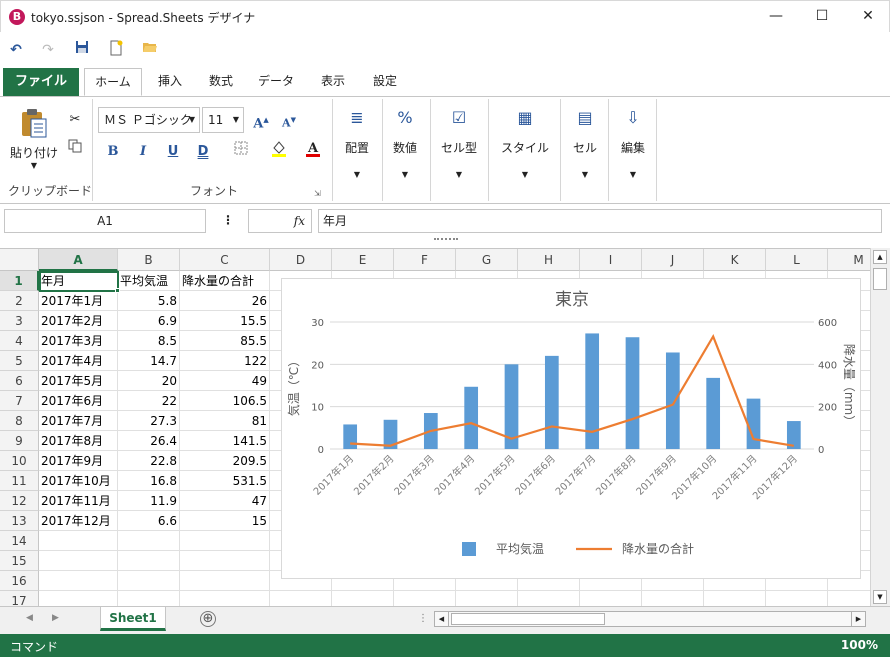 The height and width of the screenshot is (657, 890). What do you see at coordinates (600, 221) in the screenshot?
I see `formula-input: 年月` at bounding box center [600, 221].